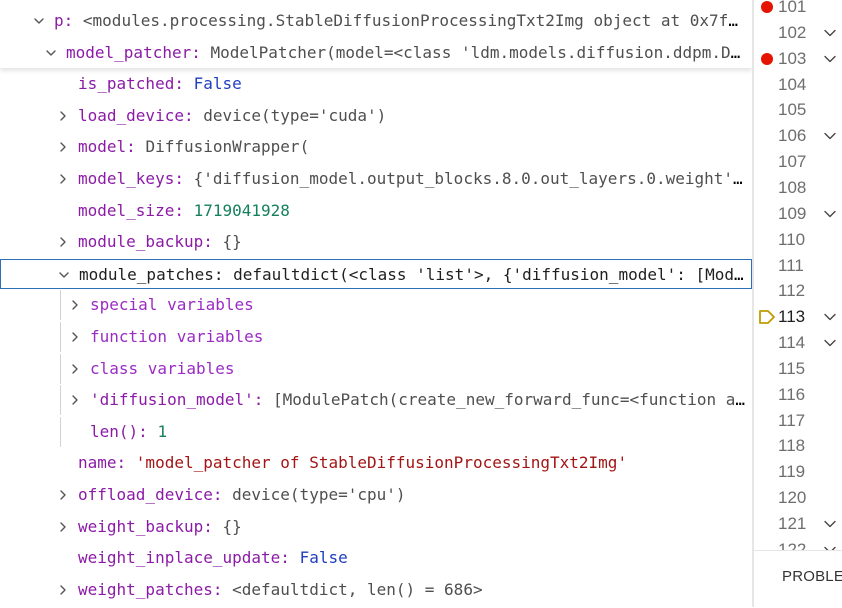 This screenshot has width=842, height=608. Describe the element at coordinates (798, 543) in the screenshot. I see `gutter-line: 122` at that location.